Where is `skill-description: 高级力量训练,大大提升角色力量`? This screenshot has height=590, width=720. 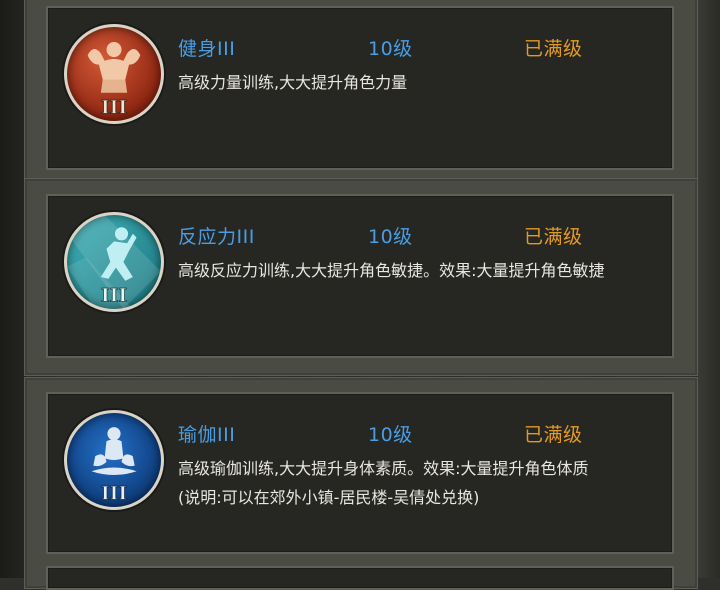 skill-description: 高级力量训练,大大提升角色力量 is located at coordinates (293, 82).